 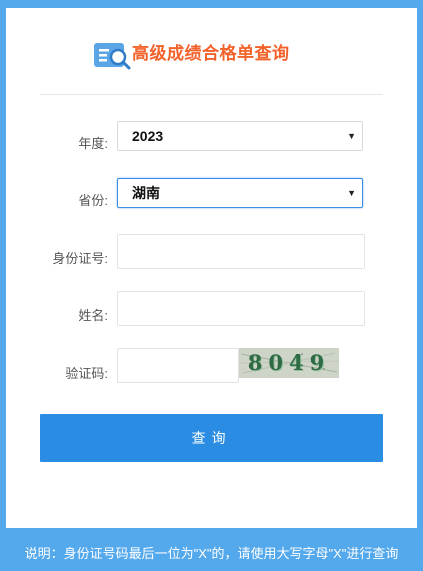 I want to click on captcha-input, so click(x=178, y=365).